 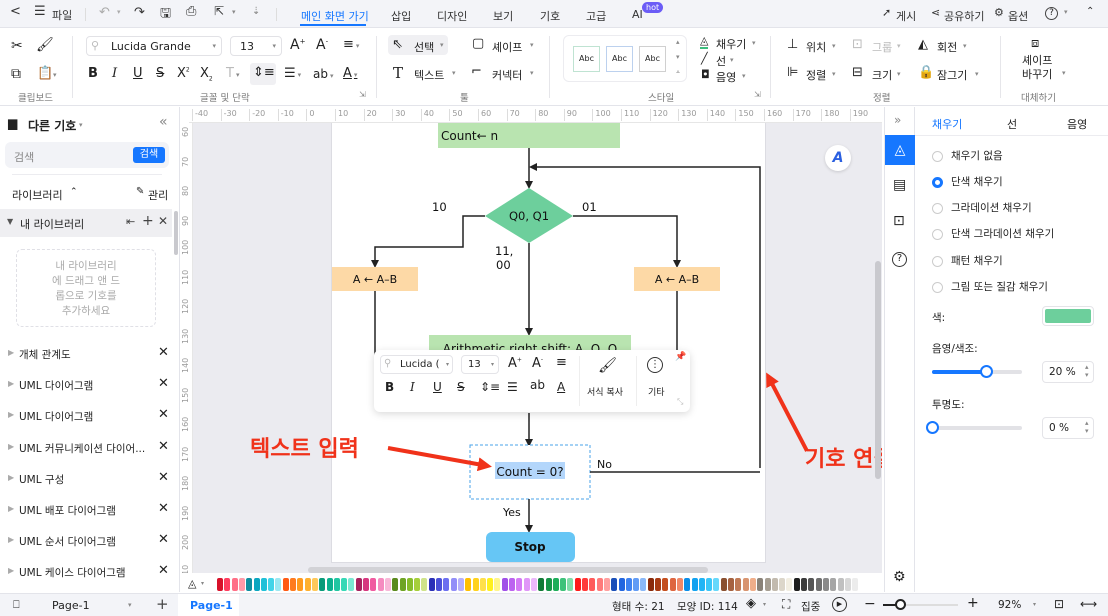 I want to click on library-item: ▶ UML 순서 다이어그램 ✕, so click(x=90, y=542).